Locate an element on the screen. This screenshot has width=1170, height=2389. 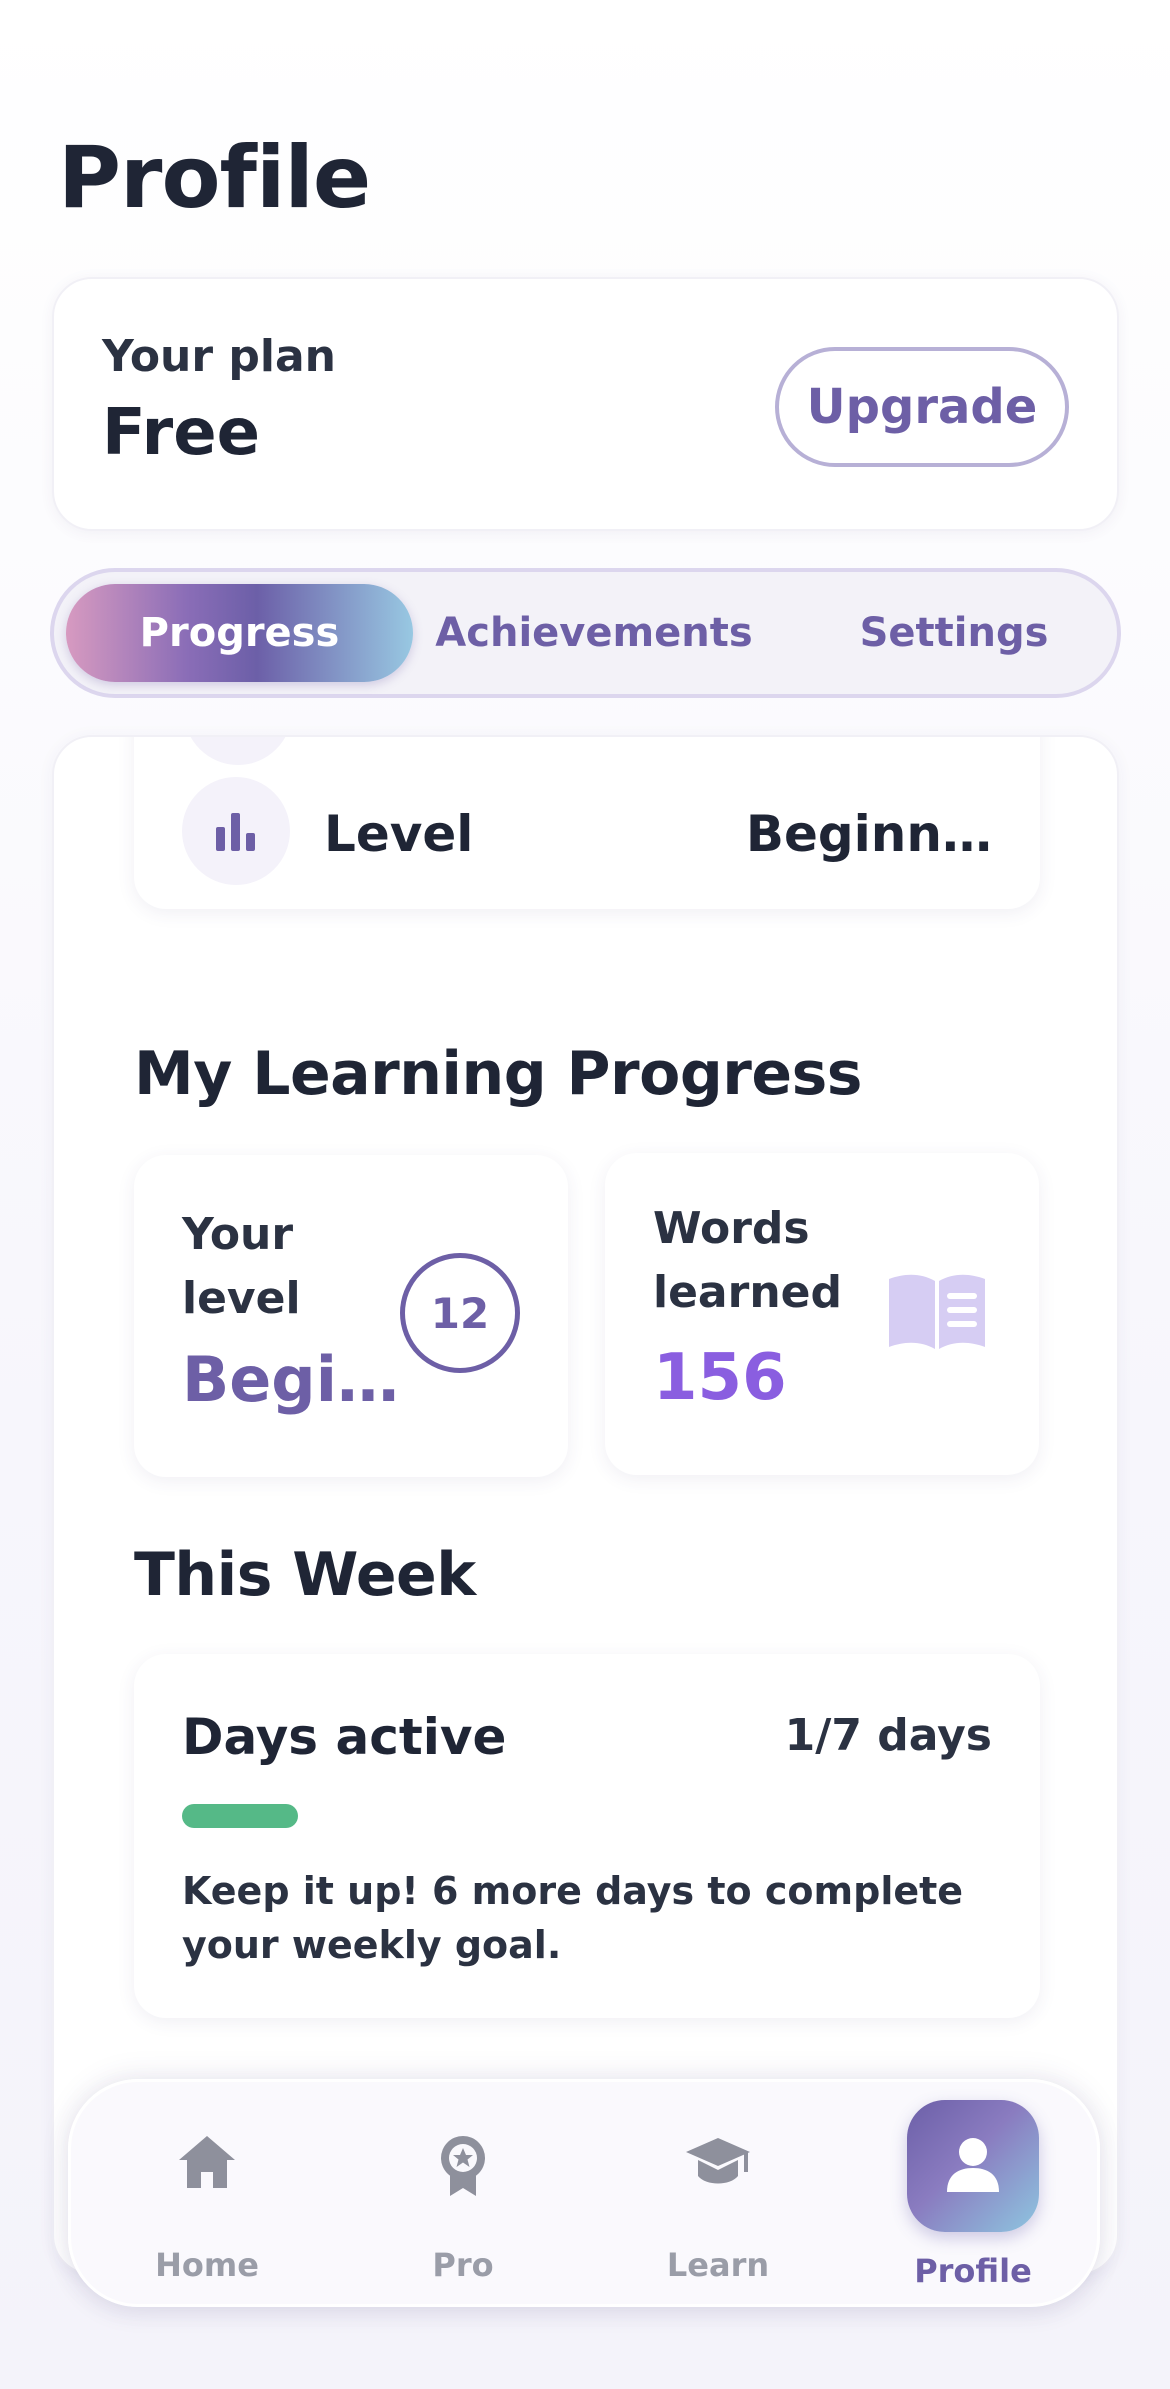
nav-home-label: Home is located at coordinates (207, 2265).